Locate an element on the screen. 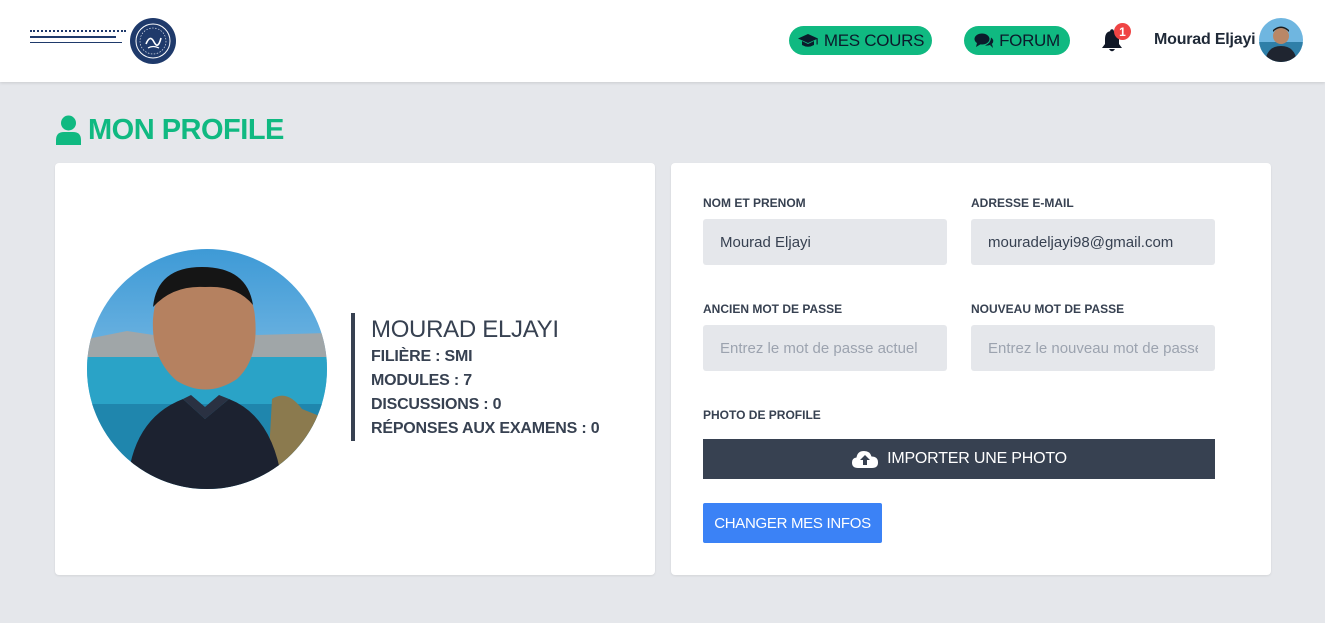 Image resolution: width=1325 pixels, height=623 pixels. forum-label: FORUM is located at coordinates (1029, 40).